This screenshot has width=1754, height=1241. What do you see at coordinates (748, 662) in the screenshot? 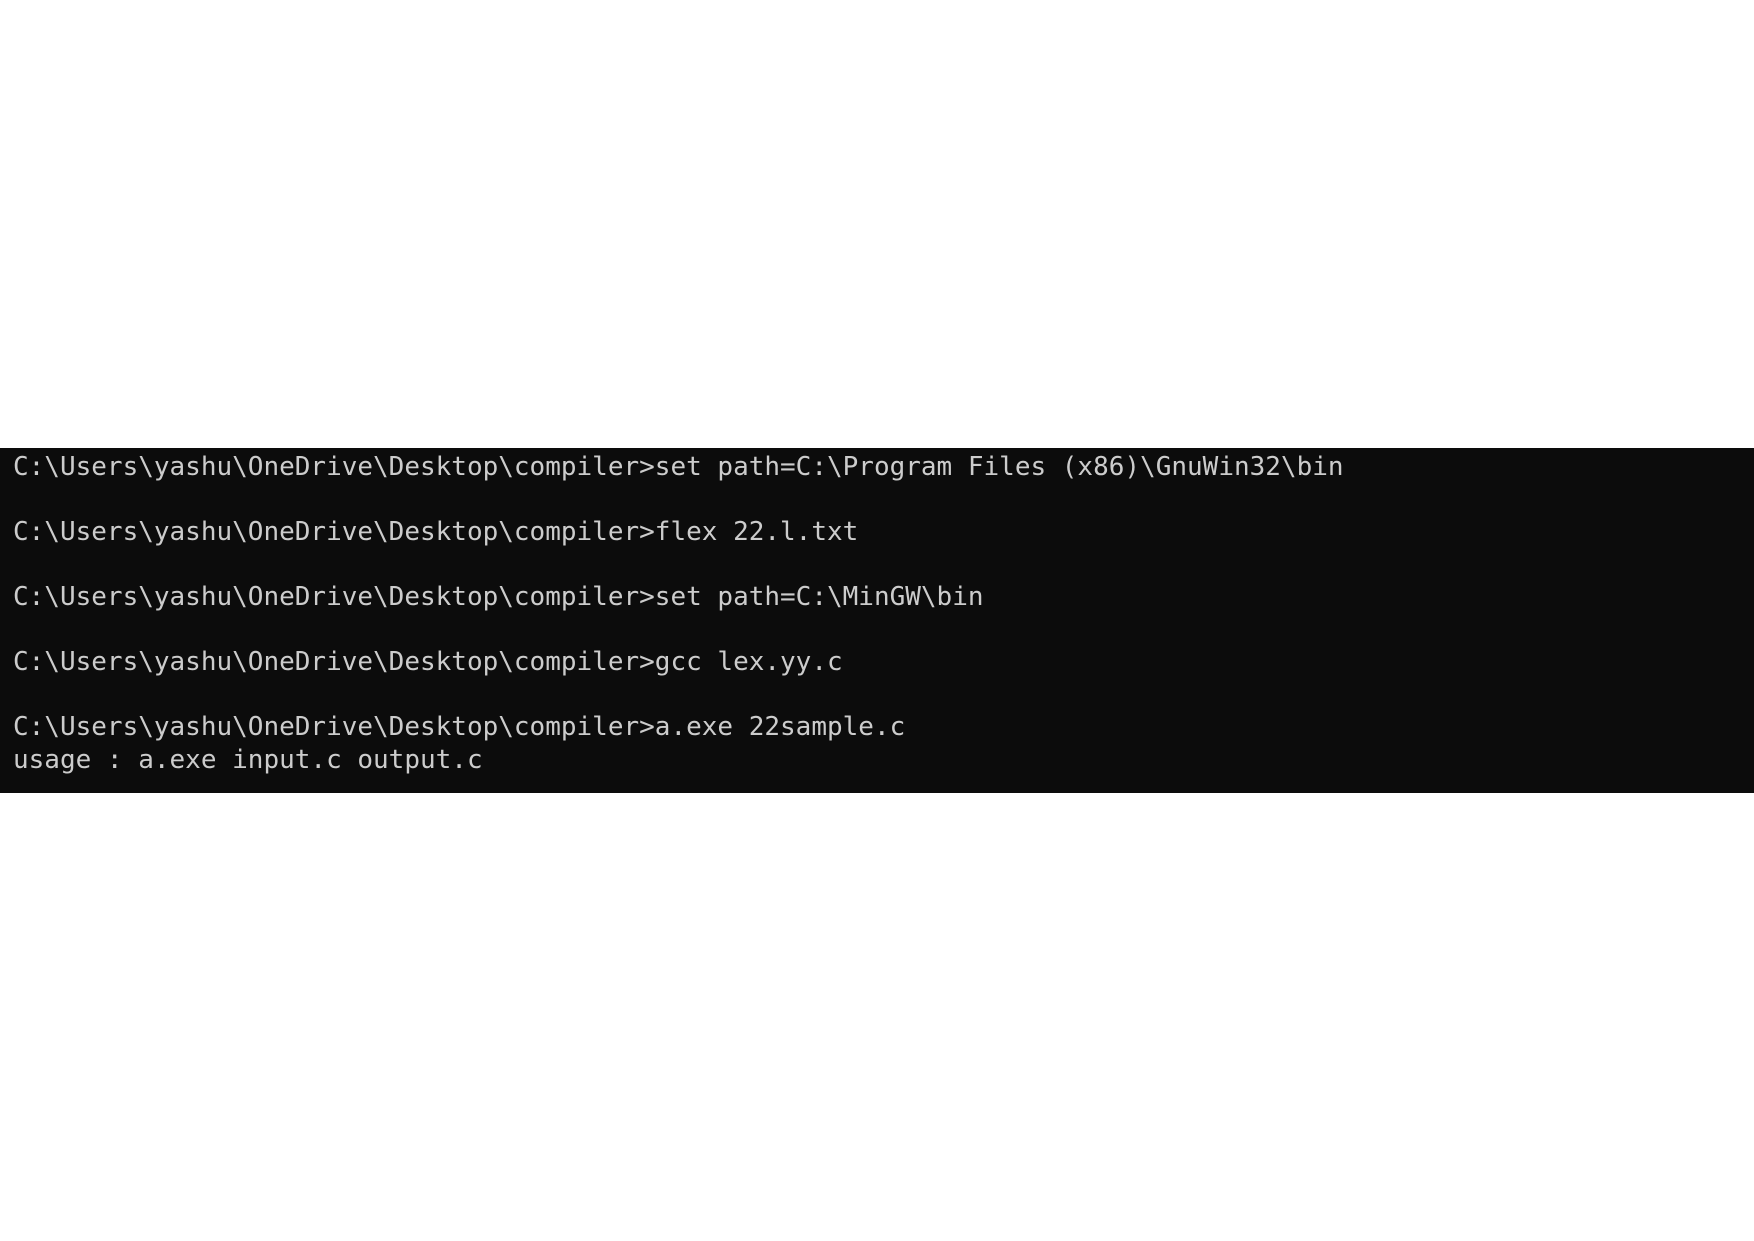
I see `command-text: gcc lex.yy.c` at bounding box center [748, 662].